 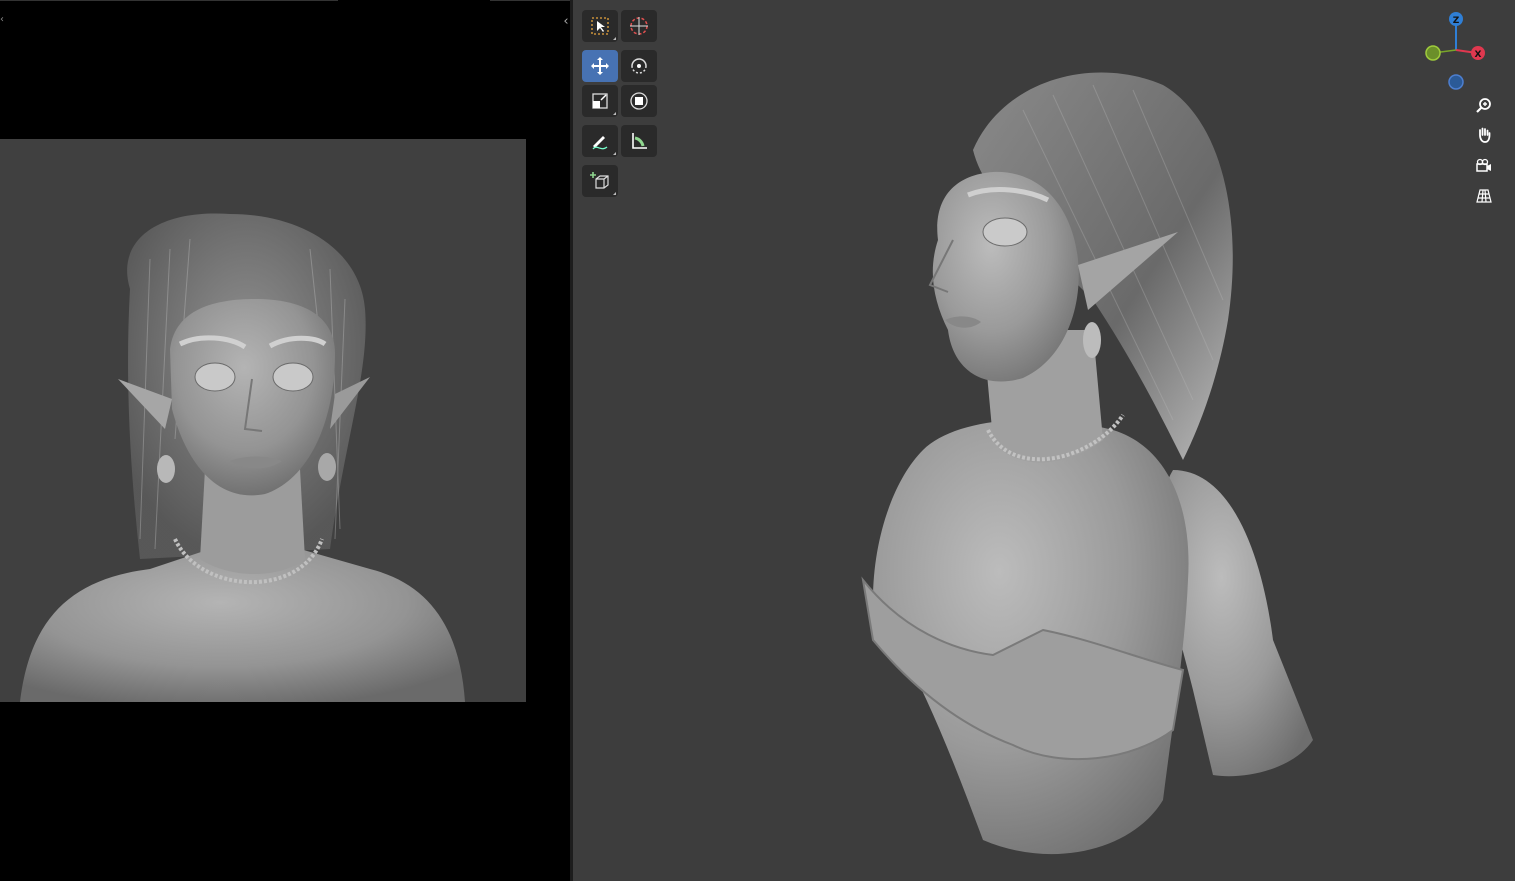 I want to click on camera-icon, so click(x=1483, y=165).